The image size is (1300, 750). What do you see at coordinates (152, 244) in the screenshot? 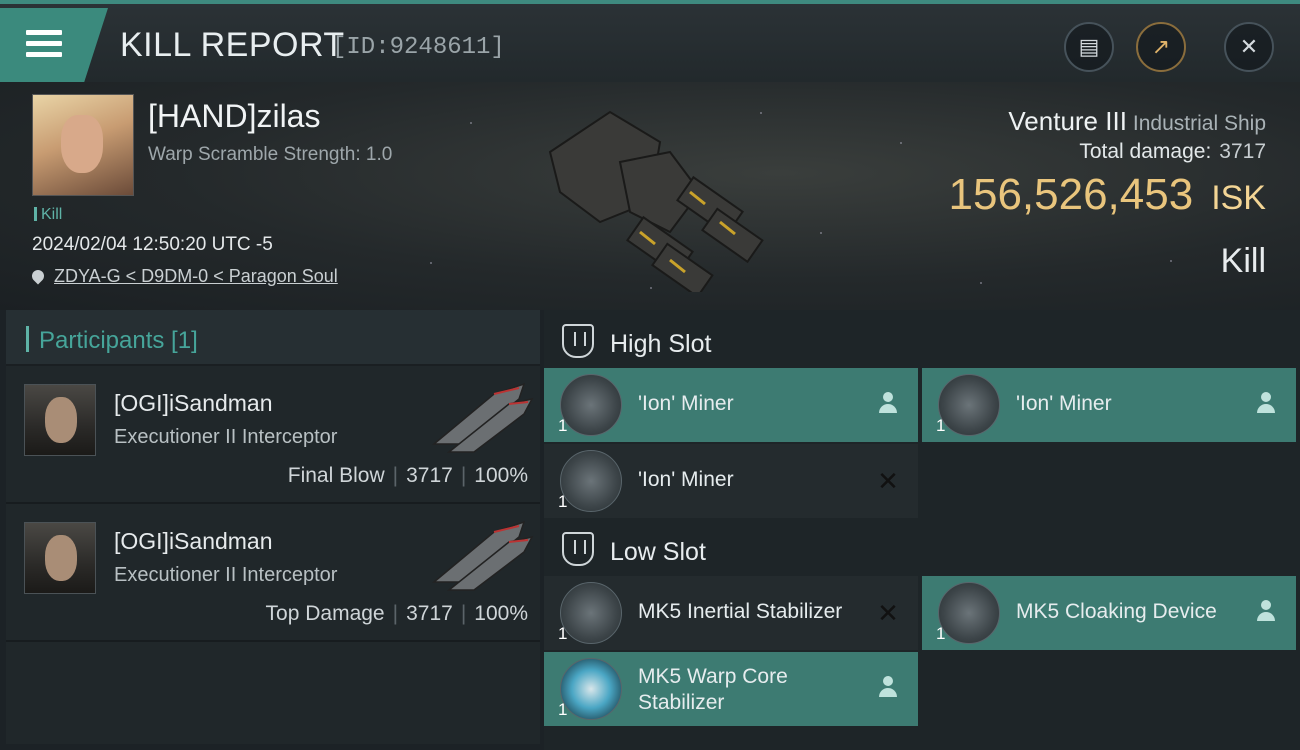
I see `kill-datetime: 2024/02/04 12:50:20 UTC -5` at bounding box center [152, 244].